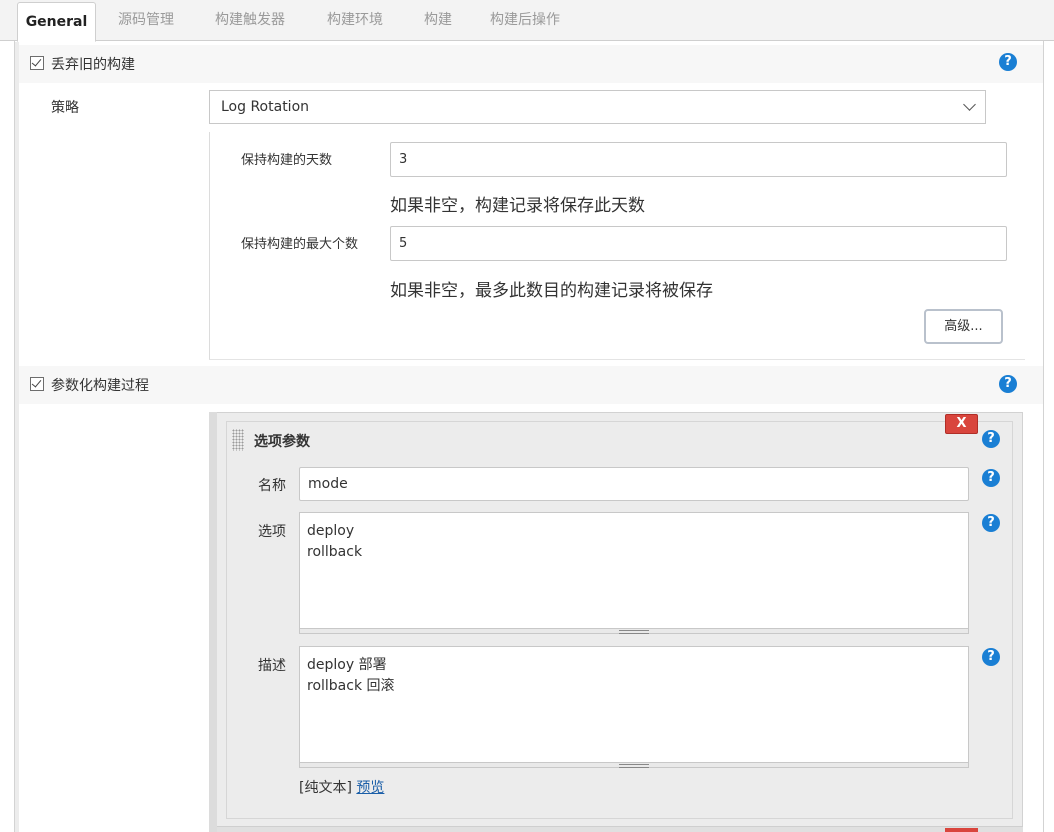 The image size is (1054, 832). I want to click on tab-bar: General 源码管理 构建触发器 构建环境 构建 构建后操作, so click(527, 21).